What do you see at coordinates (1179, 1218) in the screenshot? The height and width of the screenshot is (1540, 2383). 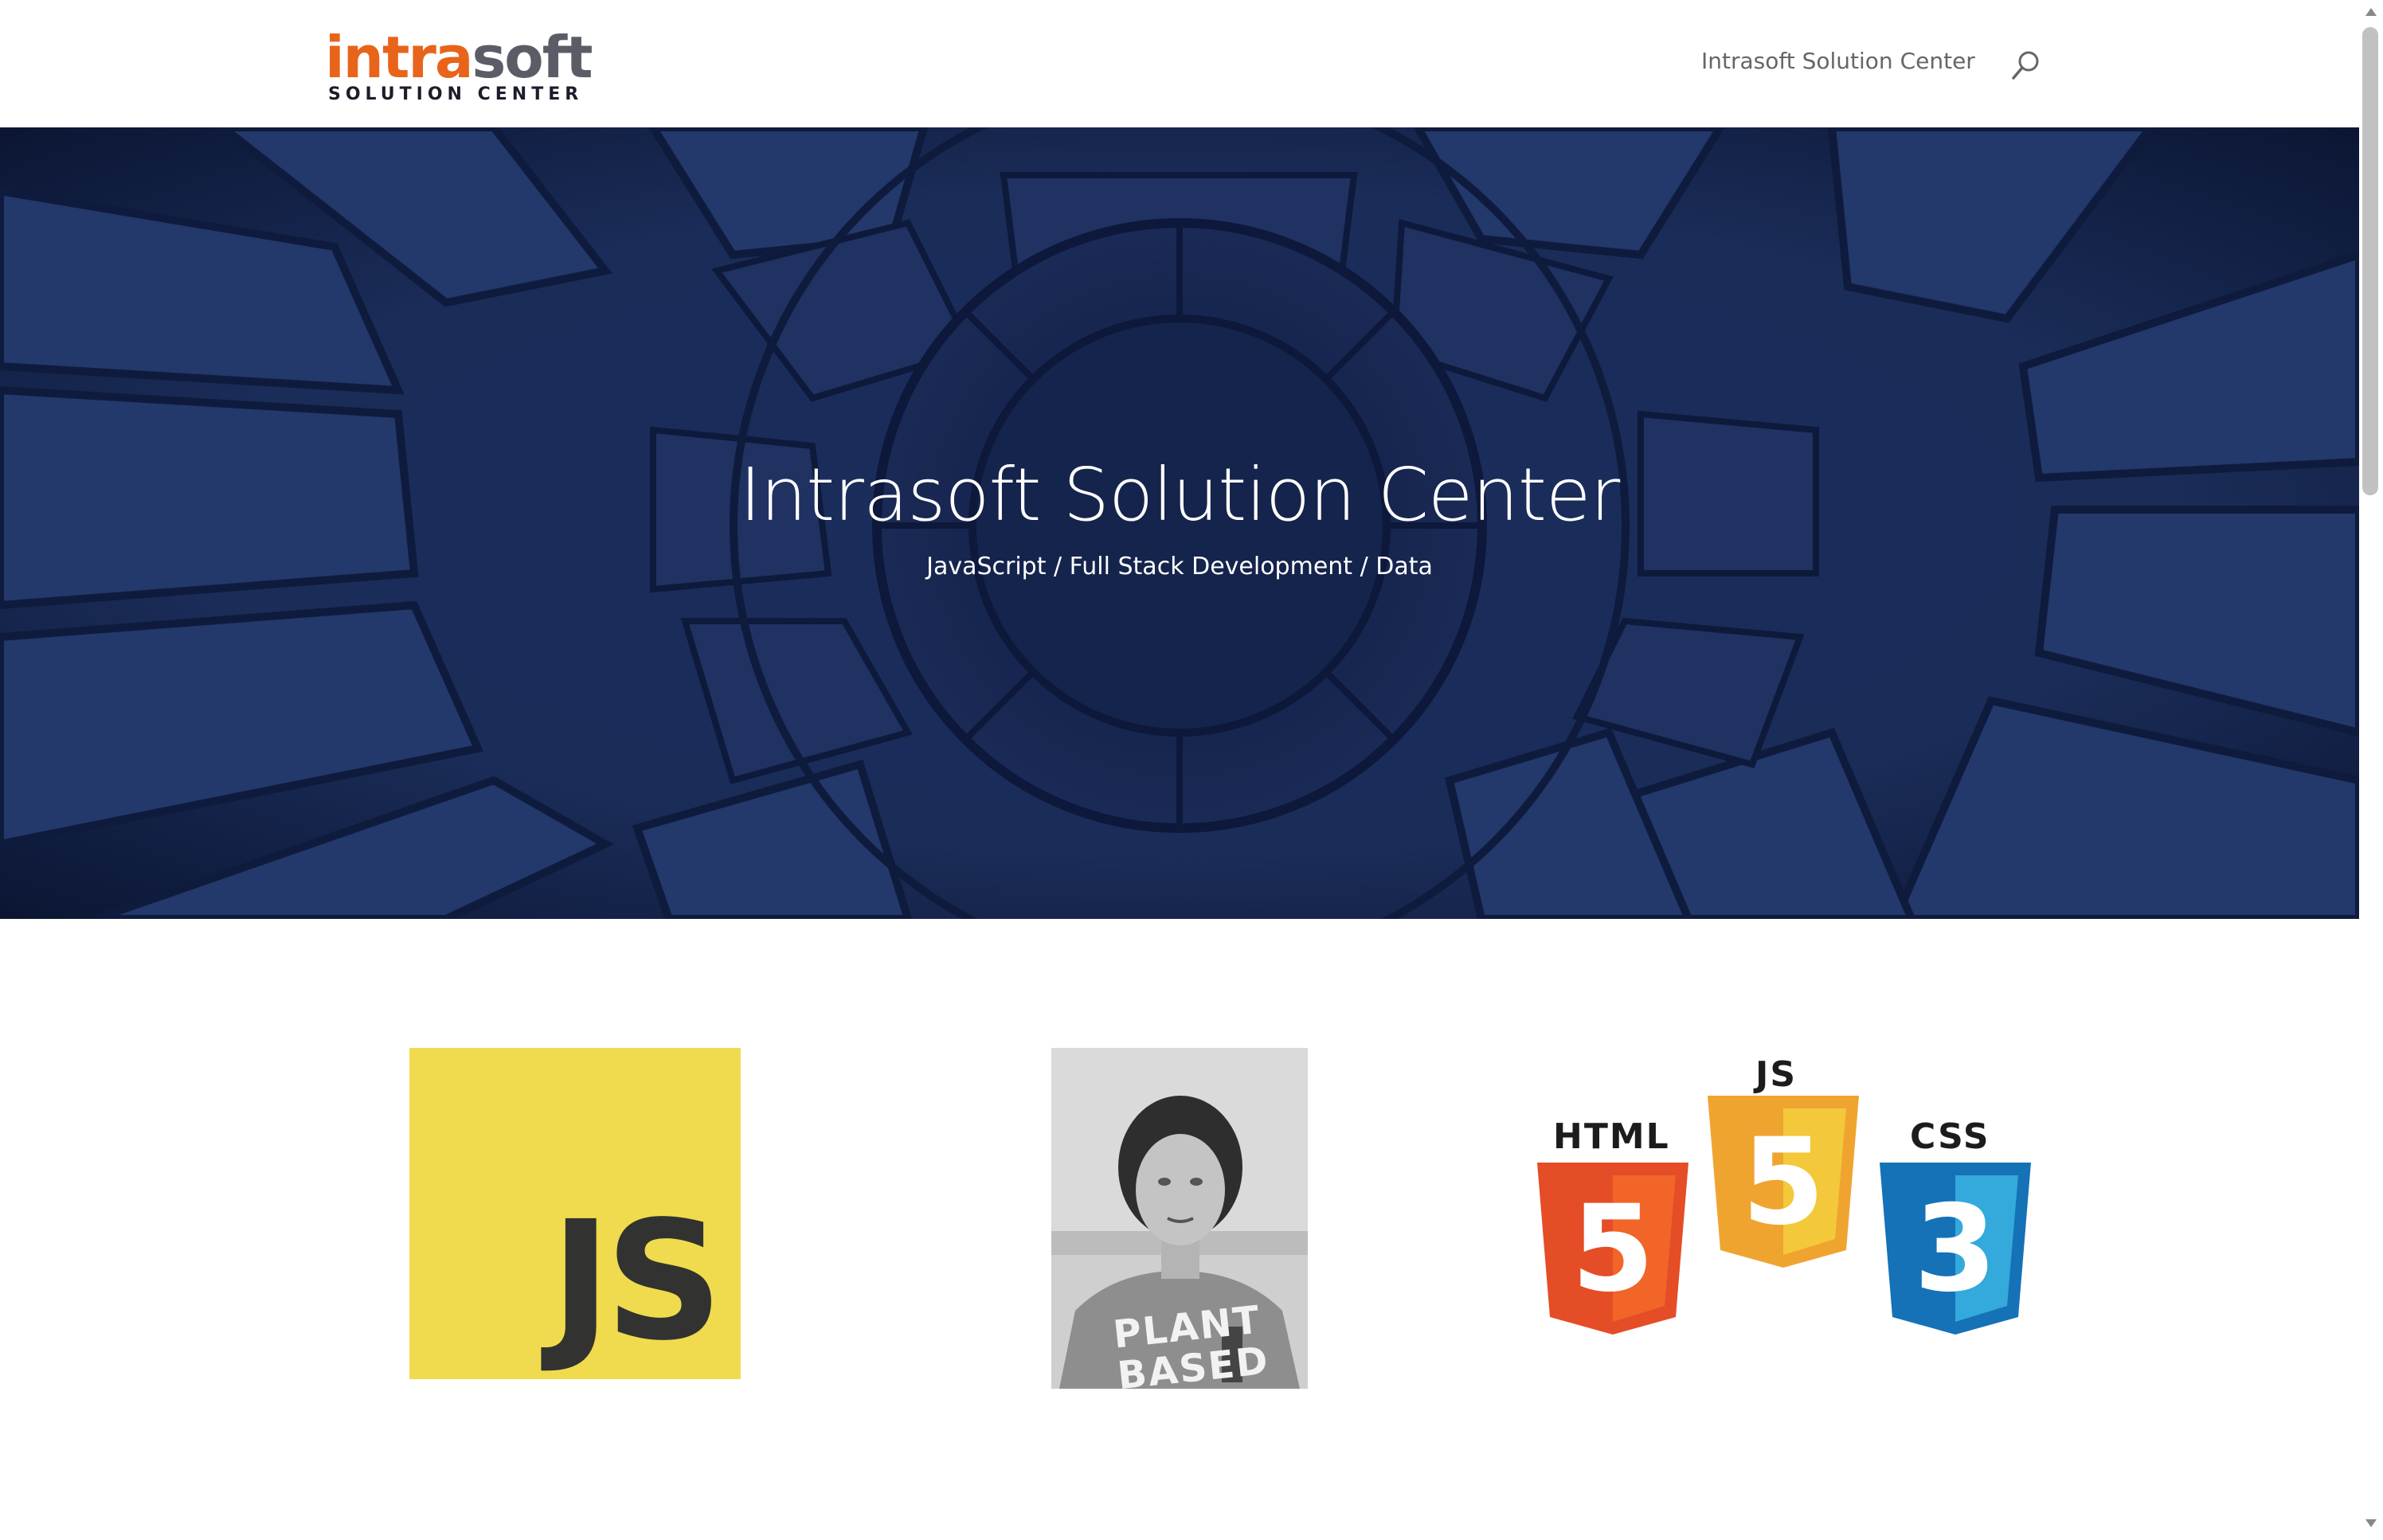 I see `portrait-photo: PLANT BASED` at bounding box center [1179, 1218].